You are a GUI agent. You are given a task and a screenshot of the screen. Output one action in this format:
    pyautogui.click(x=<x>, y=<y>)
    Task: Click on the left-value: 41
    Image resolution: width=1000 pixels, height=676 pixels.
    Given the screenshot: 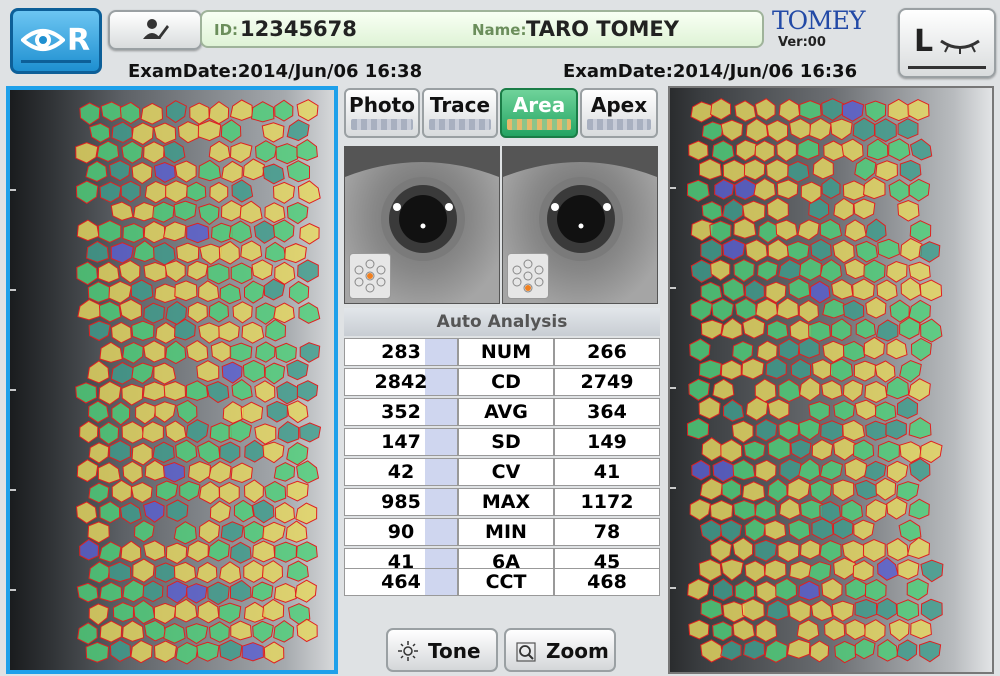 What is the action you would take?
    pyautogui.click(x=607, y=472)
    